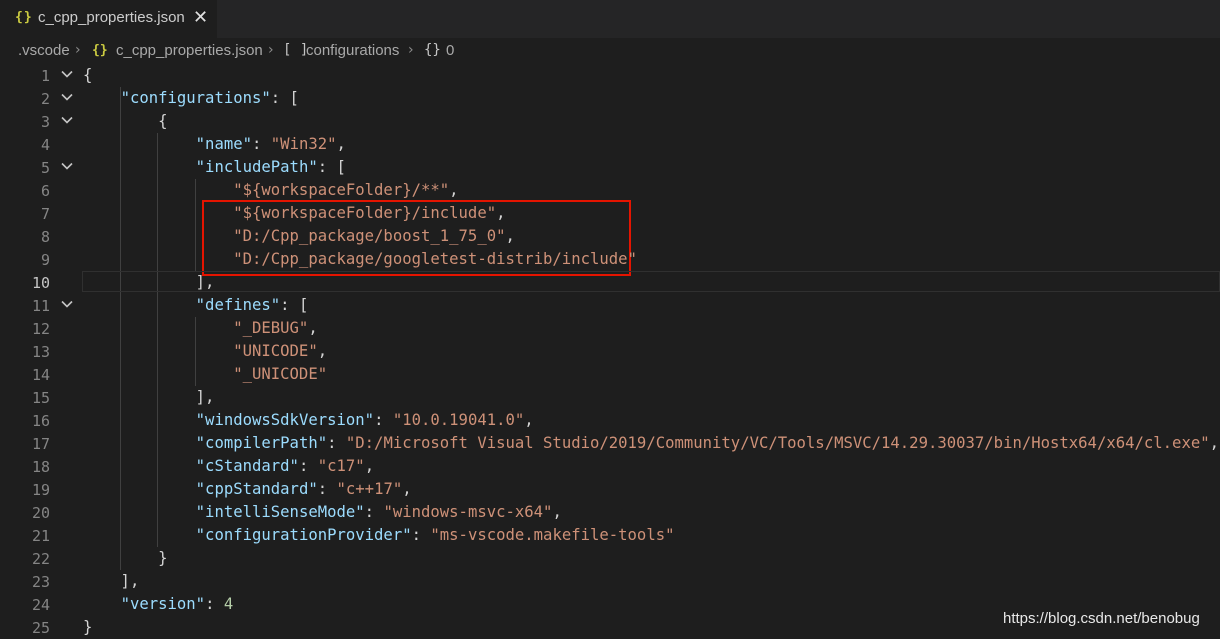  What do you see at coordinates (1101, 618) in the screenshot?
I see `watermark: https://blog.csdn.net/benobug` at bounding box center [1101, 618].